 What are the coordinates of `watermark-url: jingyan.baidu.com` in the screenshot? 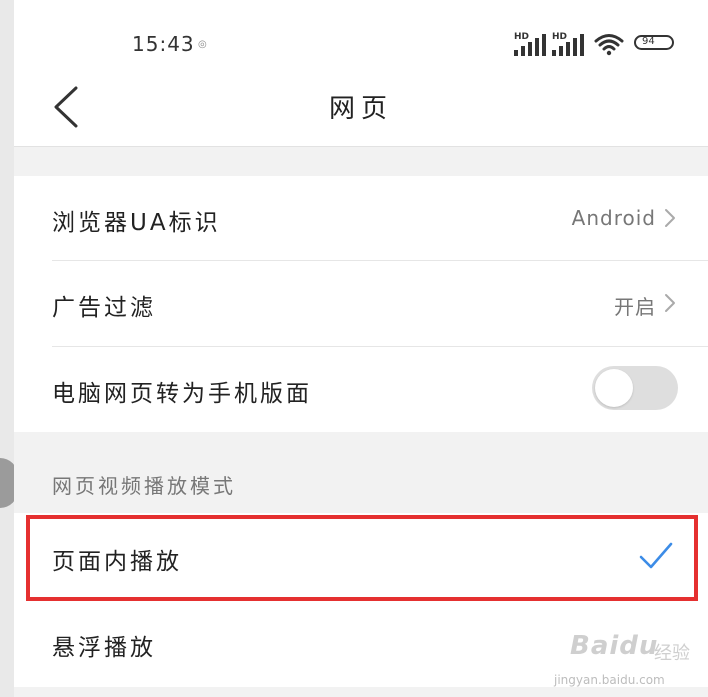 It's located at (609, 680).